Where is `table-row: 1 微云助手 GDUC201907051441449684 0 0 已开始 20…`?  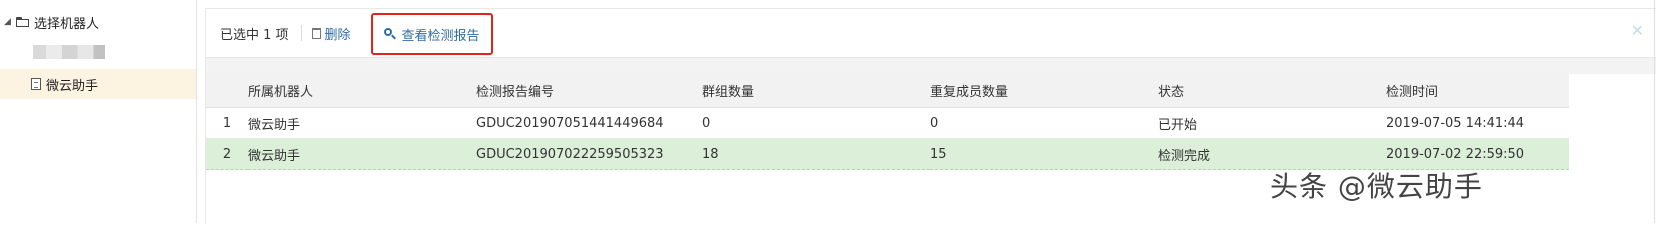 table-row: 1 微云助手 GDUC201907051441449684 0 0 已开始 20… is located at coordinates (887, 123).